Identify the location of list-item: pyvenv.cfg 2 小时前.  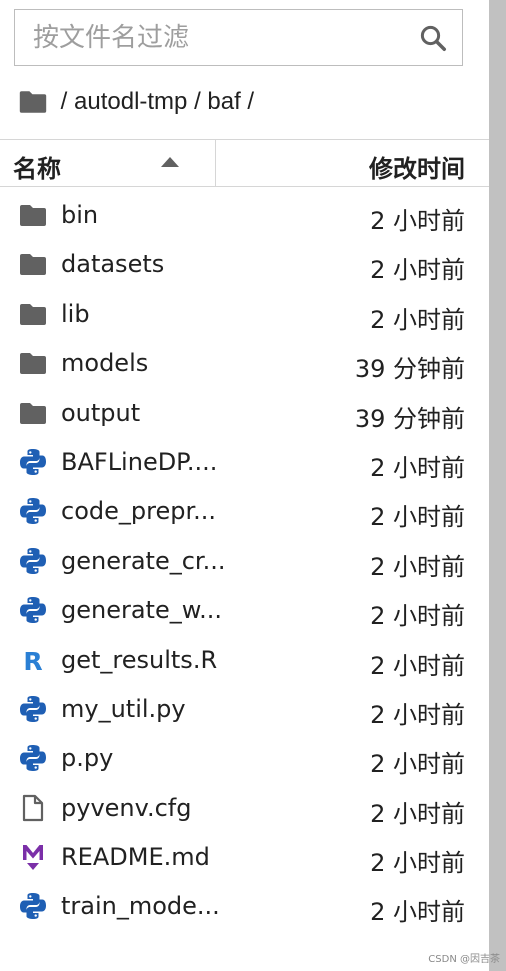
(244, 807).